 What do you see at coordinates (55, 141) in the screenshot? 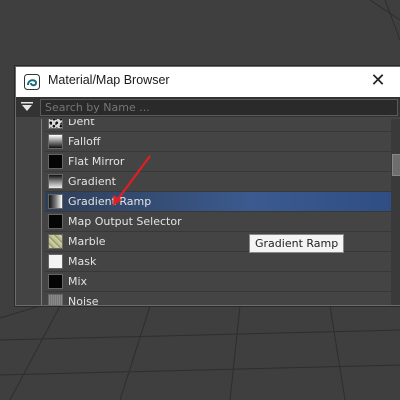
I see `falloff-thumbnail` at bounding box center [55, 141].